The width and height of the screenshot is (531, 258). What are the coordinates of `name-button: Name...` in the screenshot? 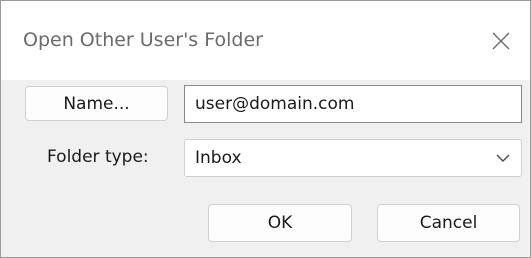 It's located at (96, 103).